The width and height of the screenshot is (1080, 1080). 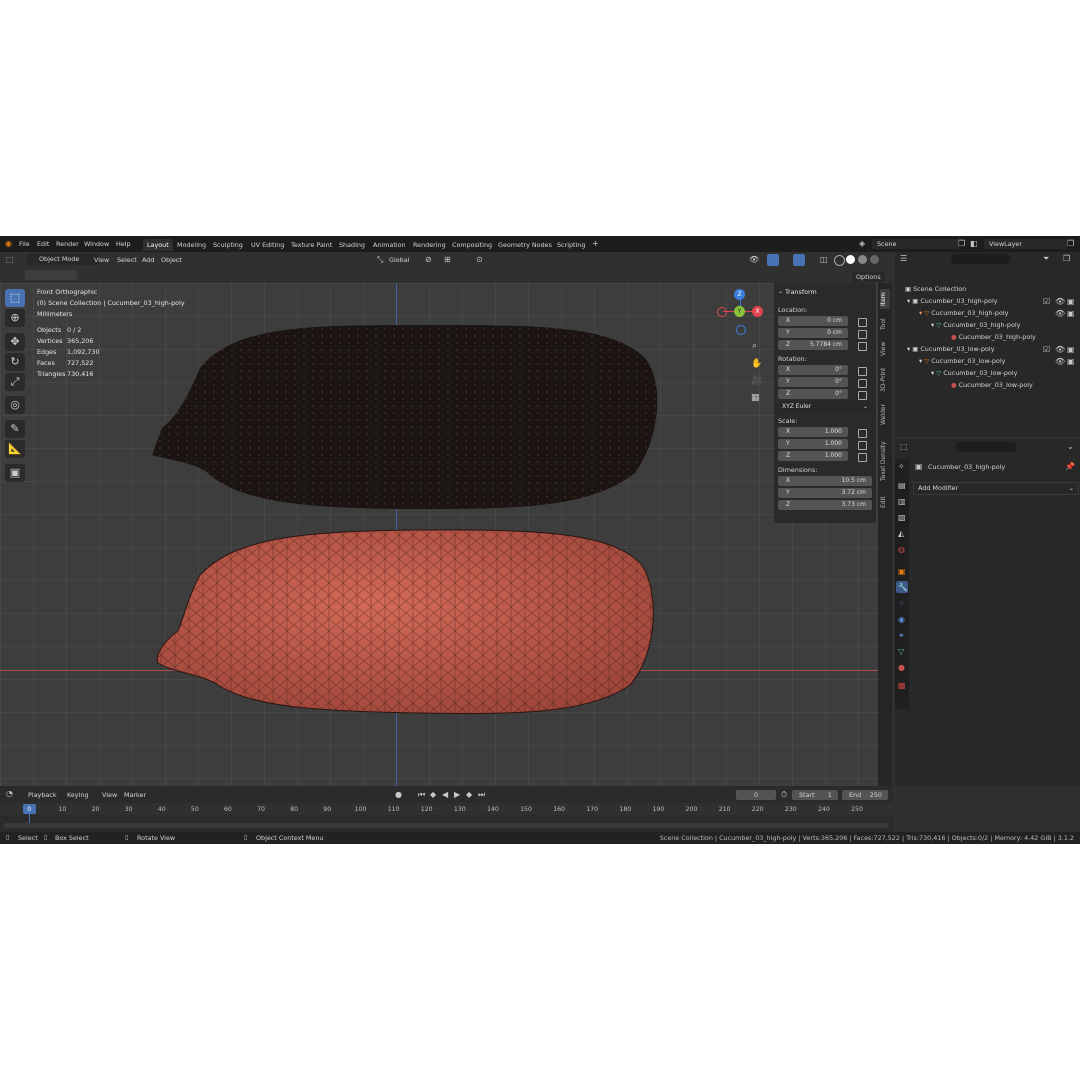 I want to click on add-cube-tool-button: ▣, so click(x=15, y=473).